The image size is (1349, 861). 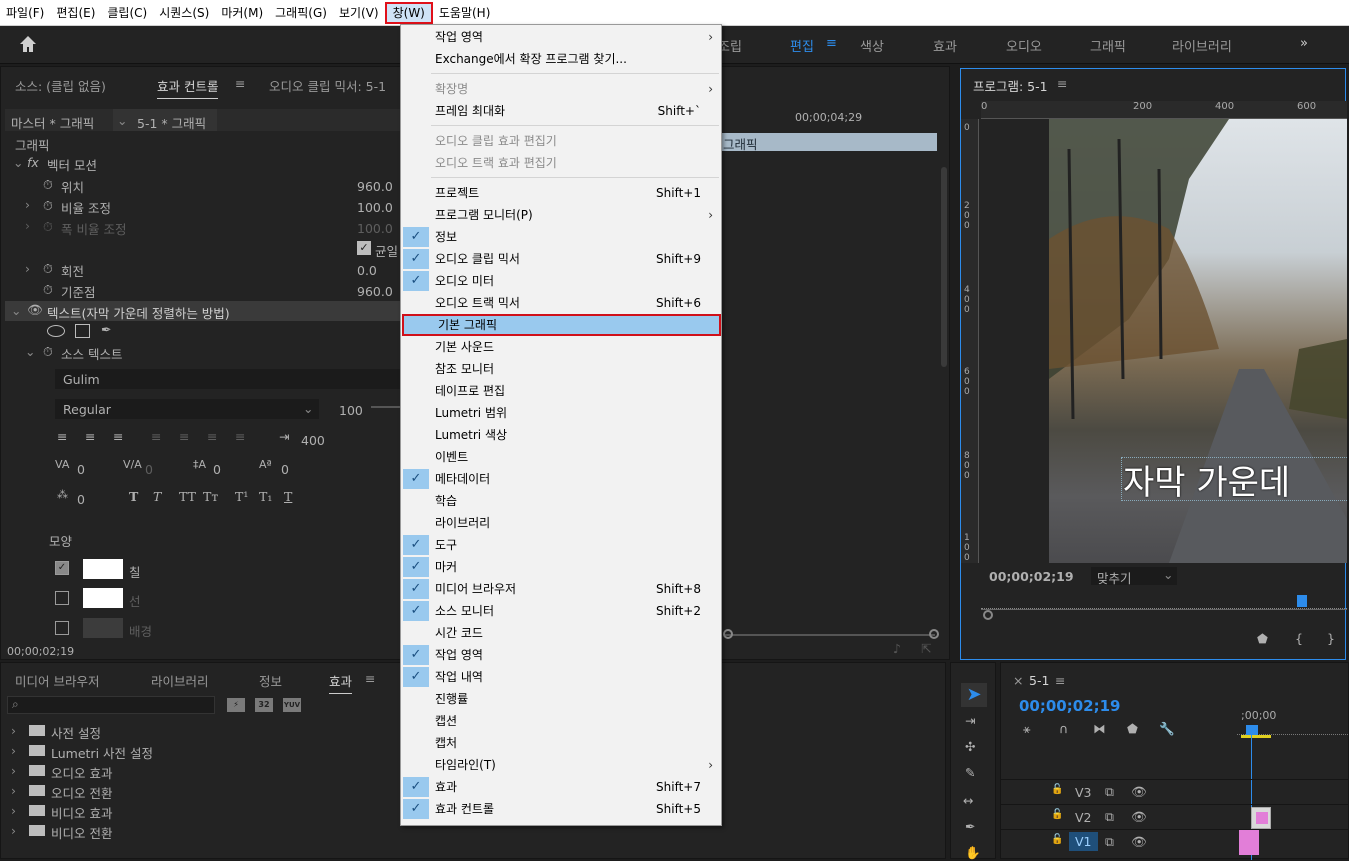 I want to click on menu-window: 창(W), so click(x=408, y=12).